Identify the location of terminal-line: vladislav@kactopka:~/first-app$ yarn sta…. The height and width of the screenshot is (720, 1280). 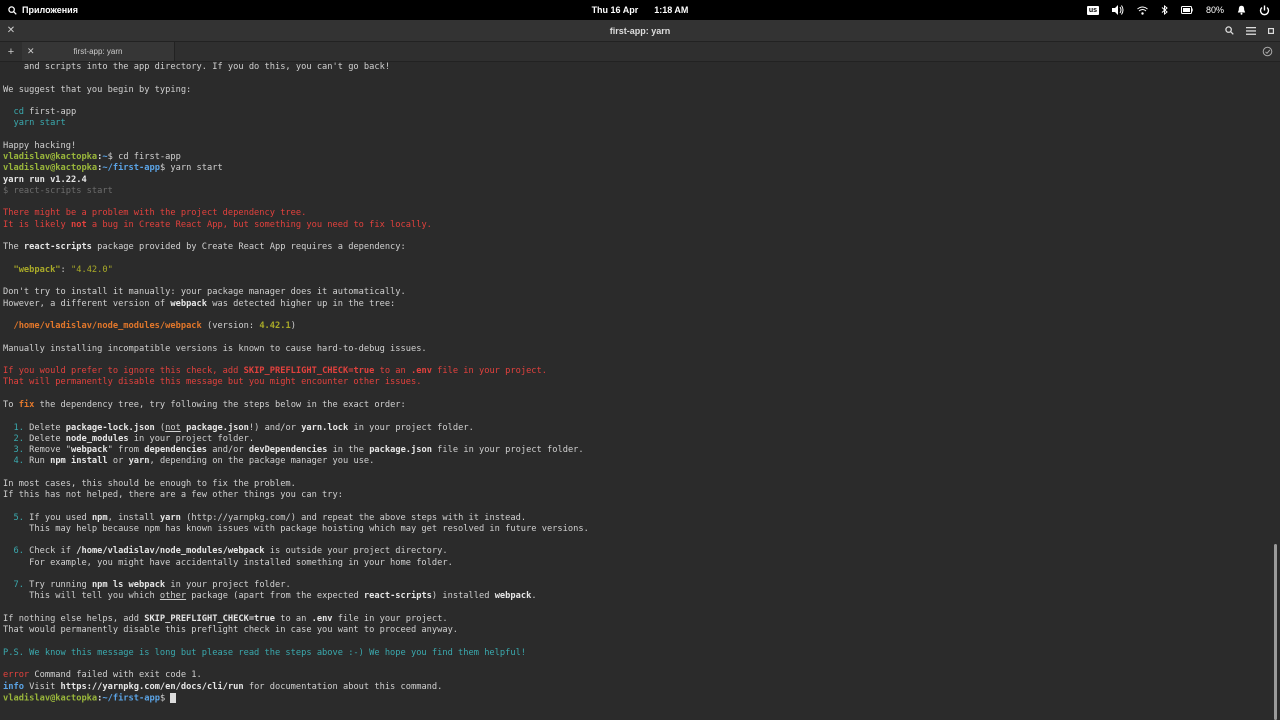
(634, 168).